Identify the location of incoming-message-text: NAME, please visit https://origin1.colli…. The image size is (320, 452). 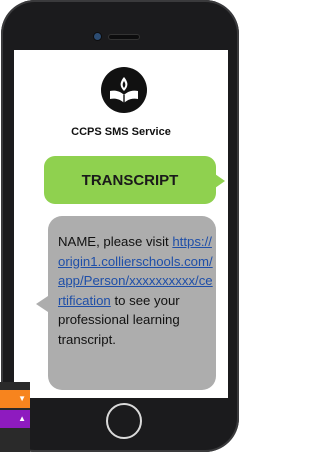
(136, 290).